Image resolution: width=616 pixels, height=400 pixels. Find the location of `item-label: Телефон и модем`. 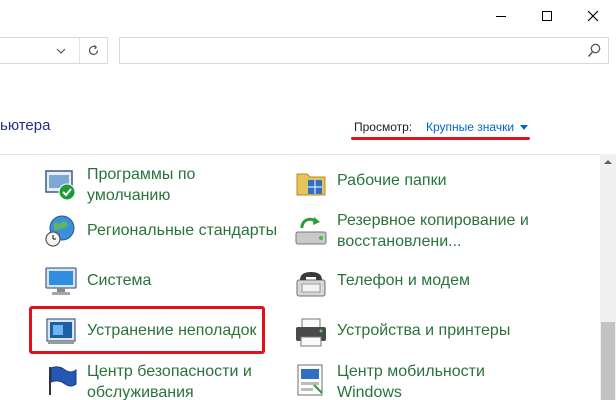

item-label: Телефон и модем is located at coordinates (403, 280).